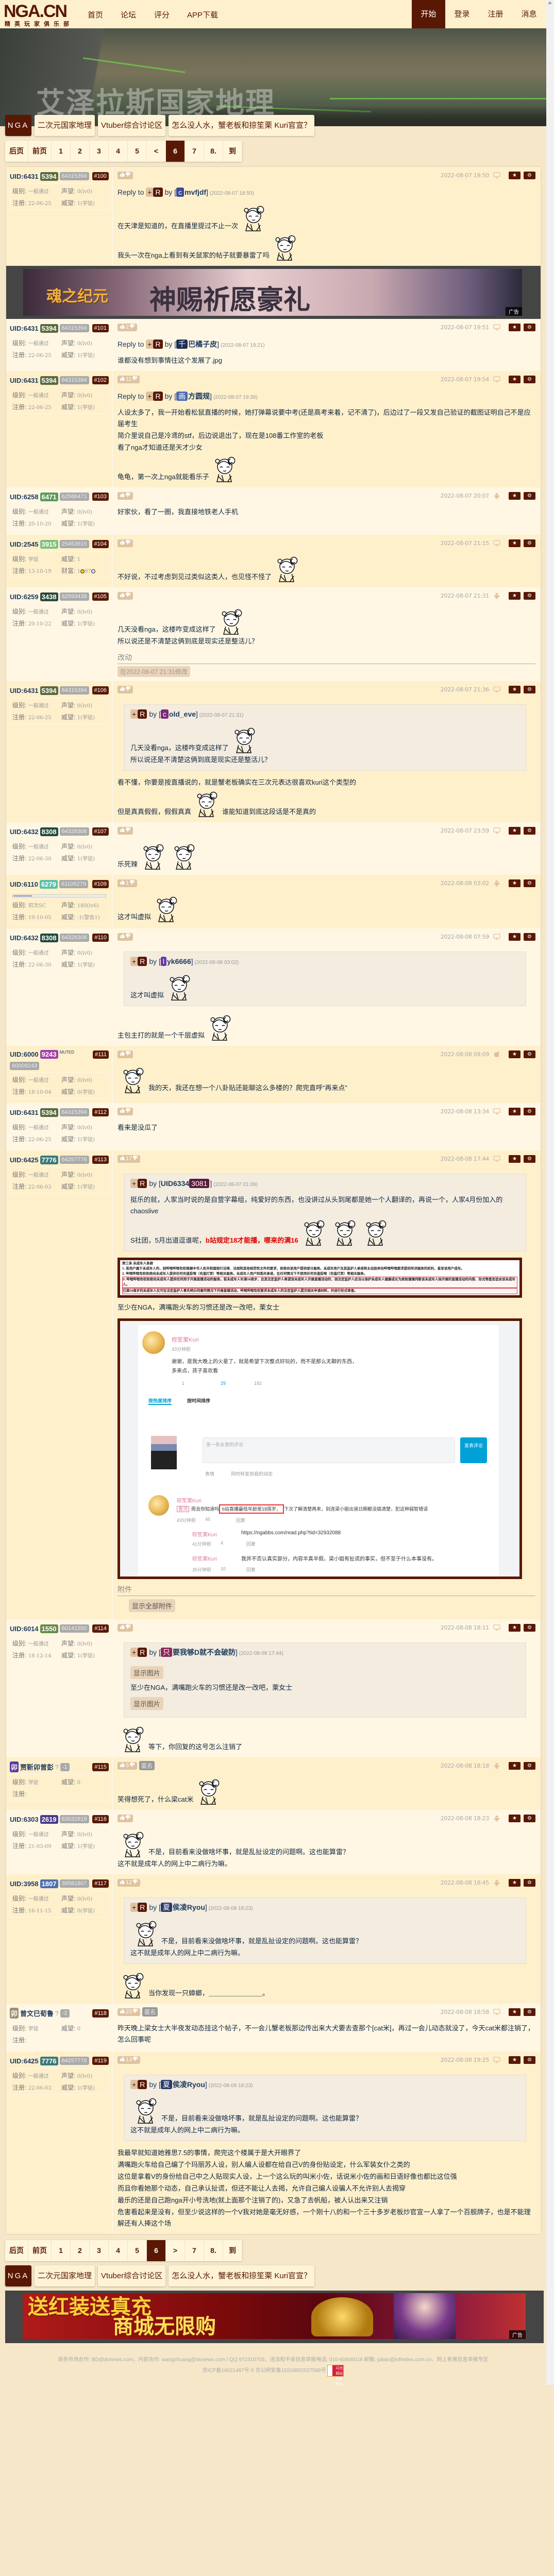  What do you see at coordinates (336, 2375) in the screenshot?
I see `trusted-site-badge: 可信网站 行业验证` at bounding box center [336, 2375].